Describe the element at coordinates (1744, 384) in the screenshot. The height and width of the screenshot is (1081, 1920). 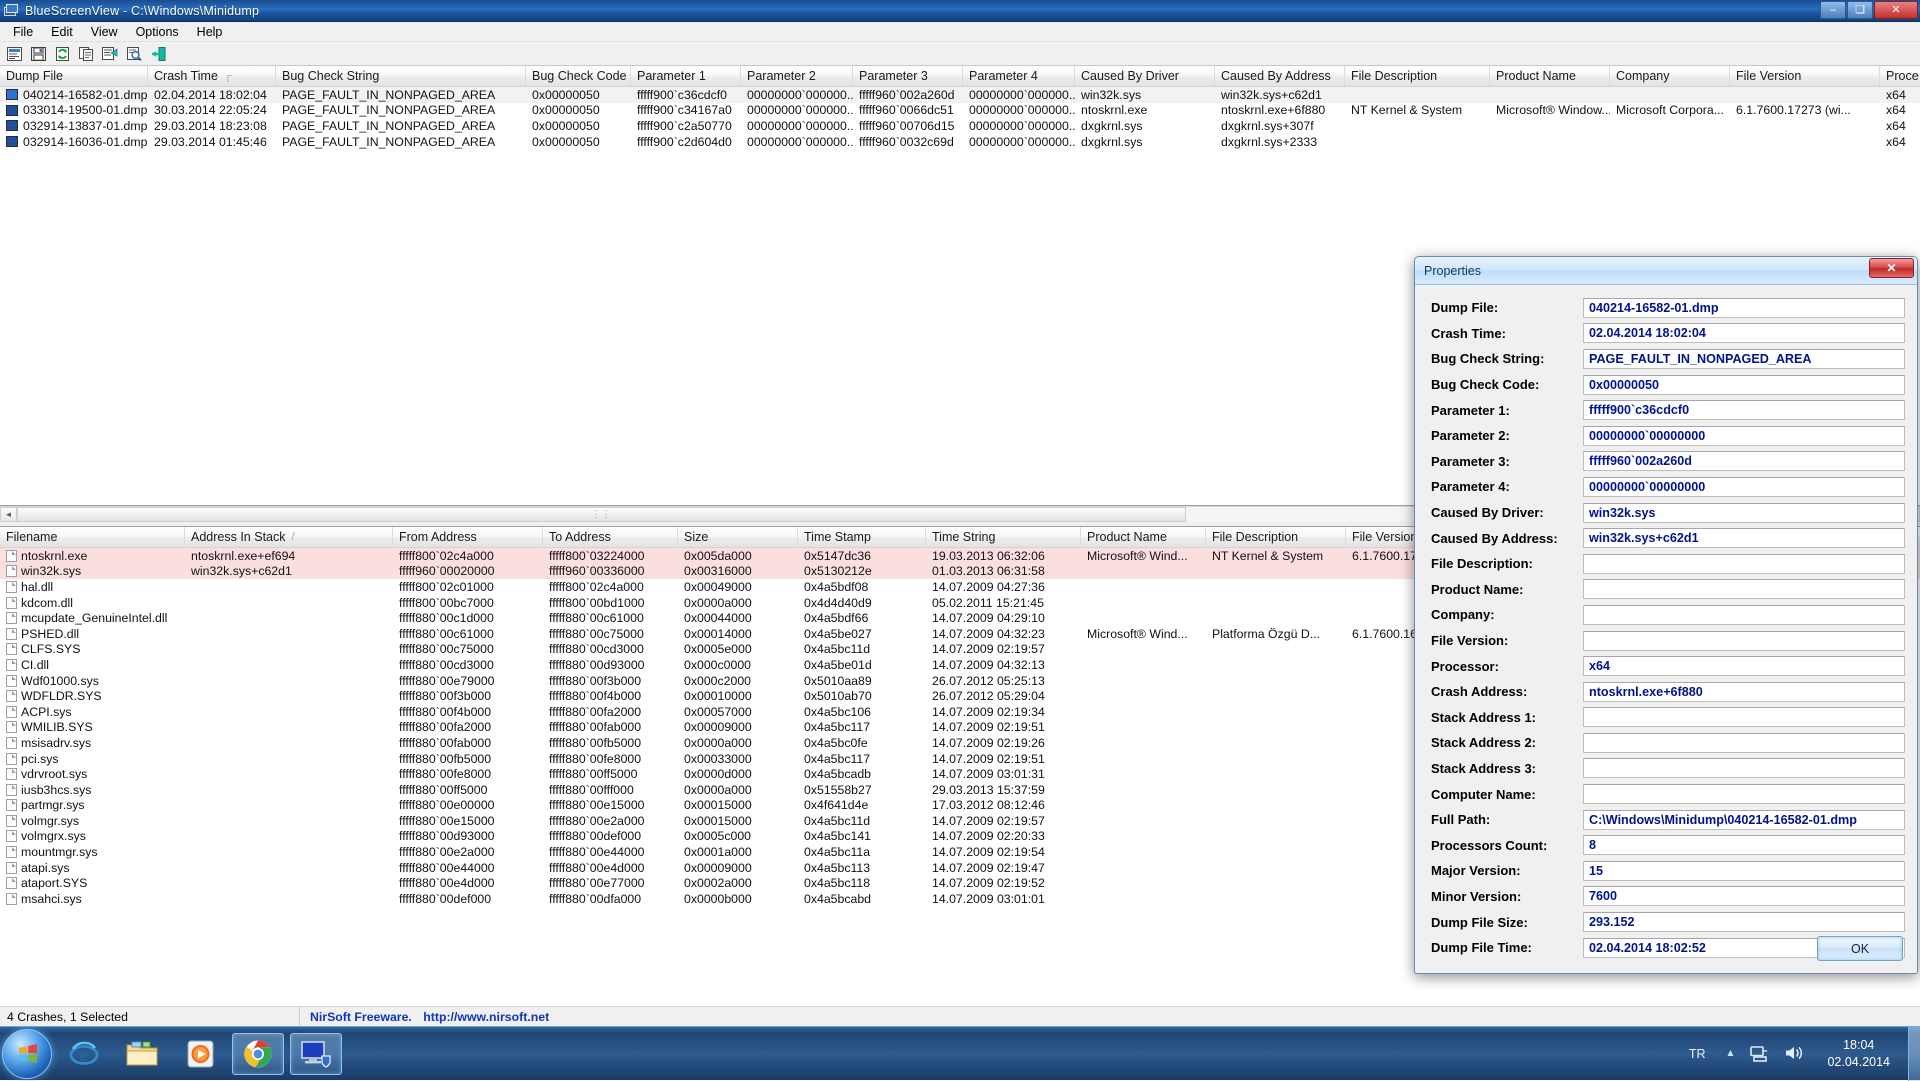
I see `property-value-bug-check-code: 0x00000050` at that location.